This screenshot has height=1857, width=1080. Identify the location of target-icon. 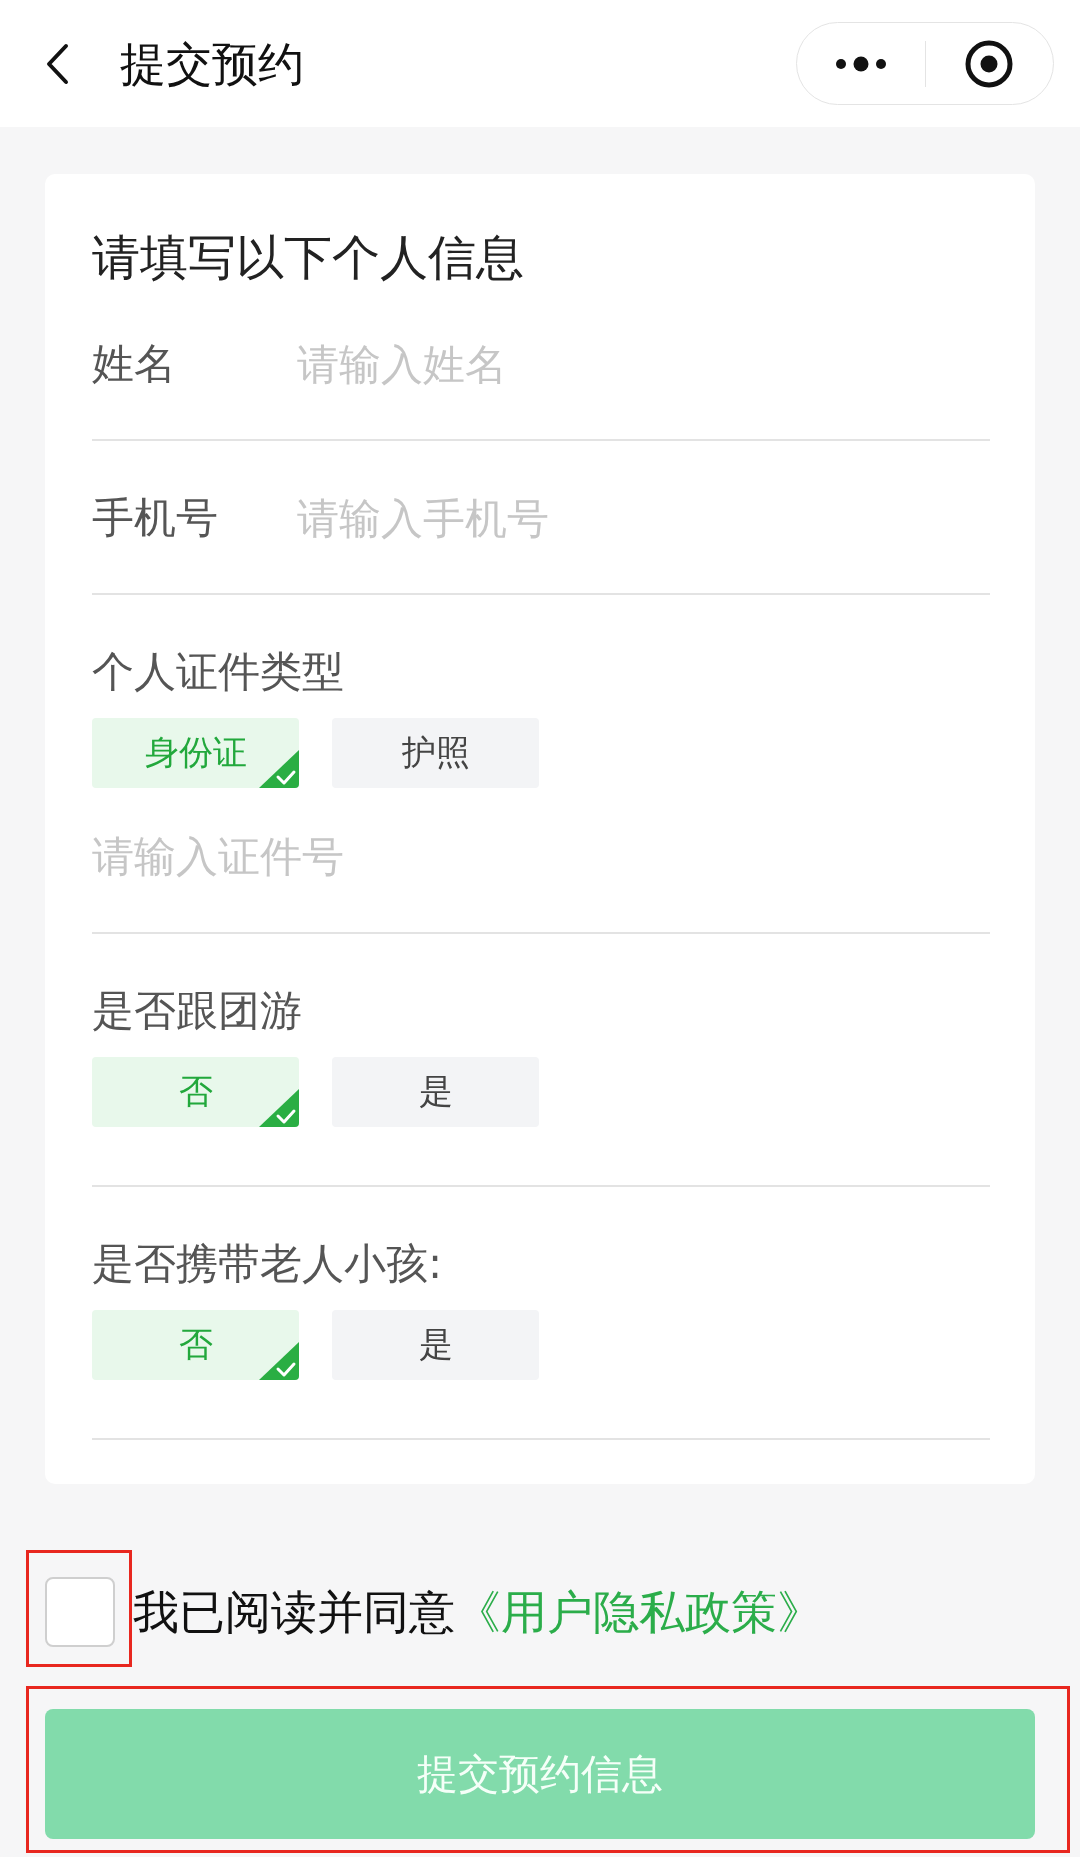
(989, 63).